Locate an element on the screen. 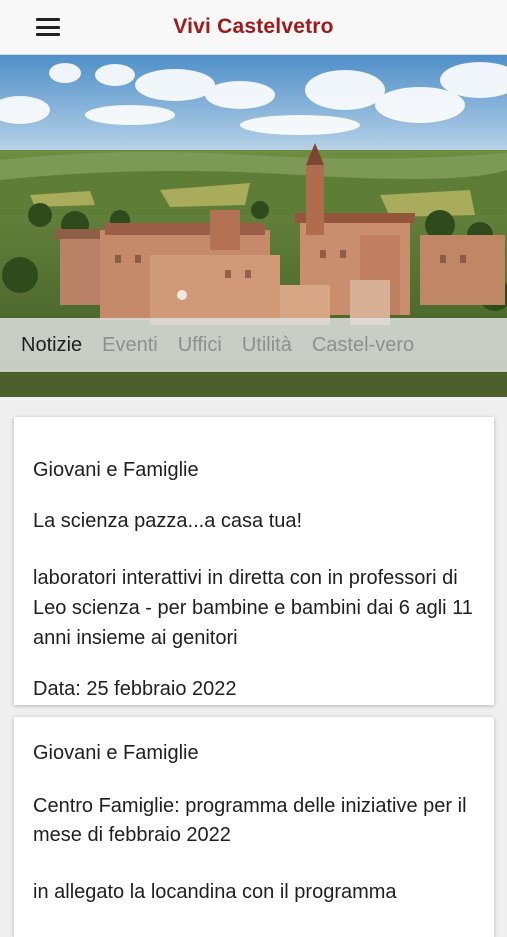 Image resolution: width=507 pixels, height=937 pixels. news-title: La scienza pazza...a casa tua! is located at coordinates (168, 521).